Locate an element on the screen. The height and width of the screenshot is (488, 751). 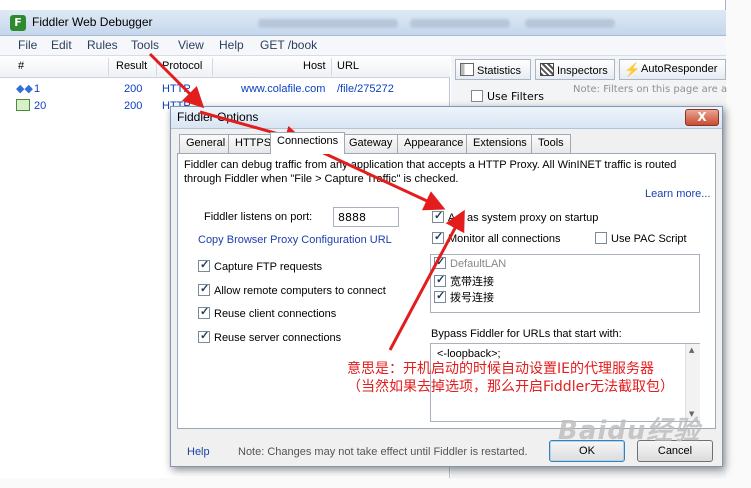
scroll-up-icon: ▲ is located at coordinates (691, 350).